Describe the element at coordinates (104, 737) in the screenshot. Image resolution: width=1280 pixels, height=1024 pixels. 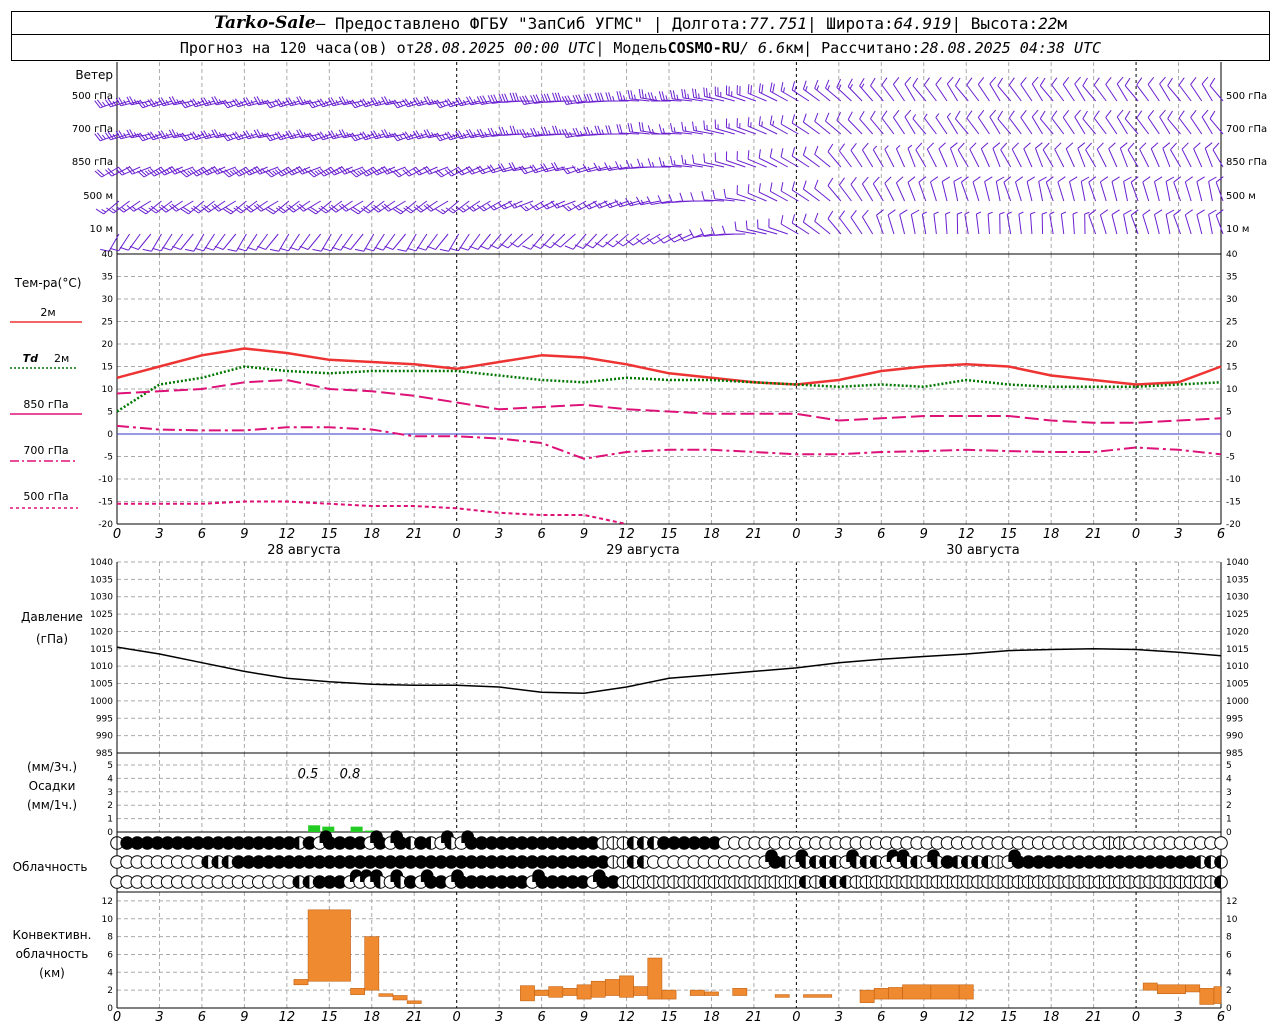
I see `pressure-tick-label: 990` at that location.